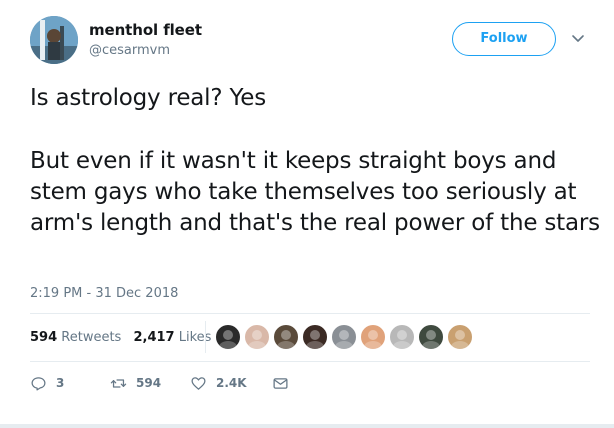 This screenshot has height=428, width=614. What do you see at coordinates (504, 39) in the screenshot?
I see `follow-button: Follow` at bounding box center [504, 39].